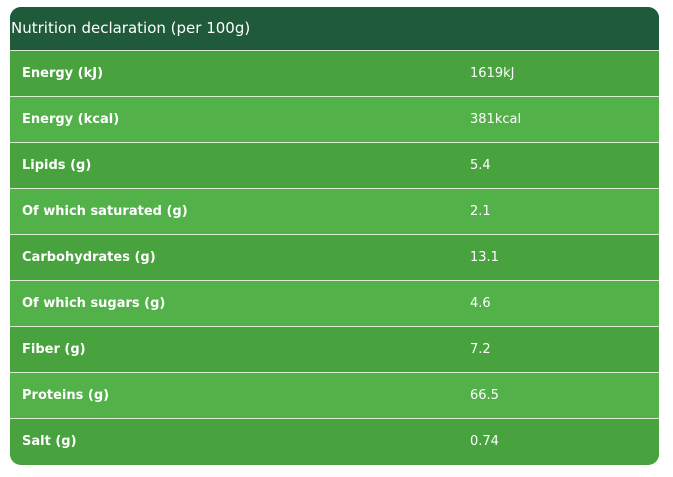 This screenshot has width=673, height=477. Describe the element at coordinates (492, 73) in the screenshot. I see `nutrient-value: 1619kJ` at that location.